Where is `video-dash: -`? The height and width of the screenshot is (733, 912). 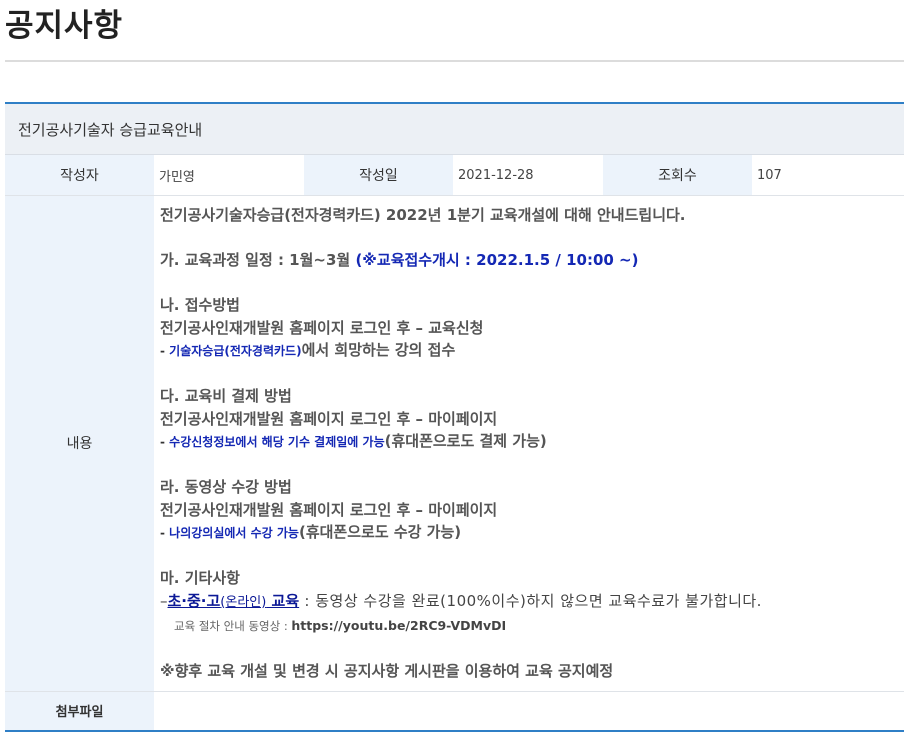 video-dash: - is located at coordinates (165, 533).